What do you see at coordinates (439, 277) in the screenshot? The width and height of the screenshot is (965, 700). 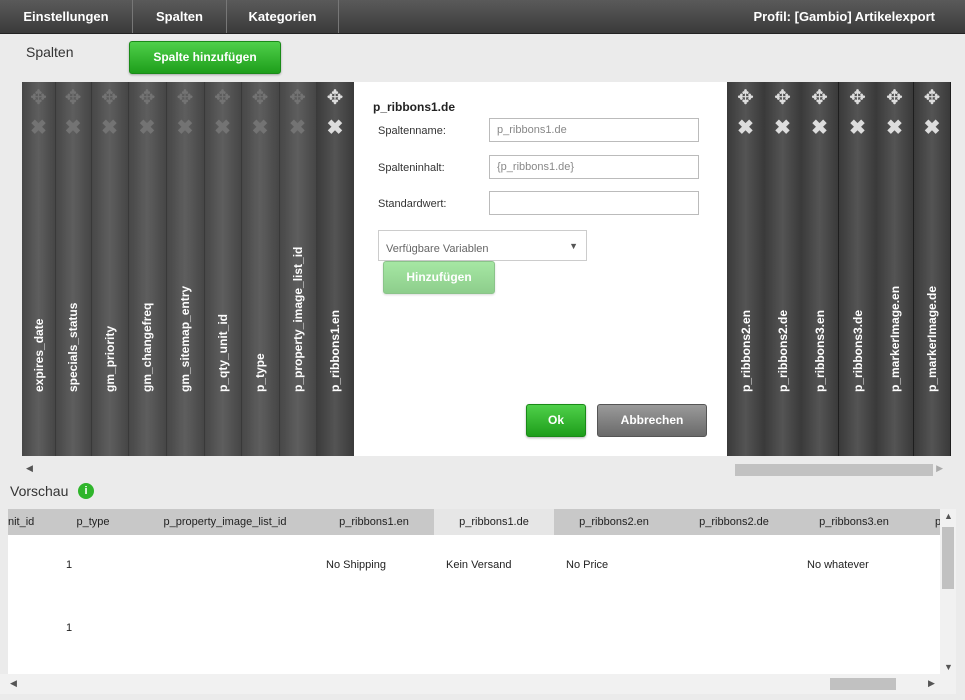 I see `add-variable-button: Hinzufügen` at bounding box center [439, 277].